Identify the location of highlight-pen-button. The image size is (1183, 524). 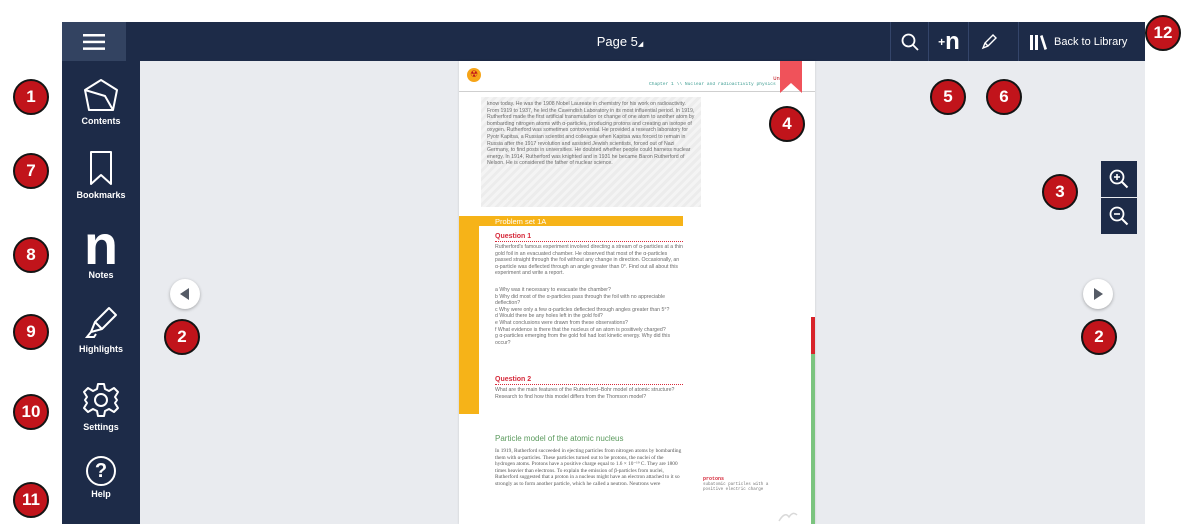
(988, 41).